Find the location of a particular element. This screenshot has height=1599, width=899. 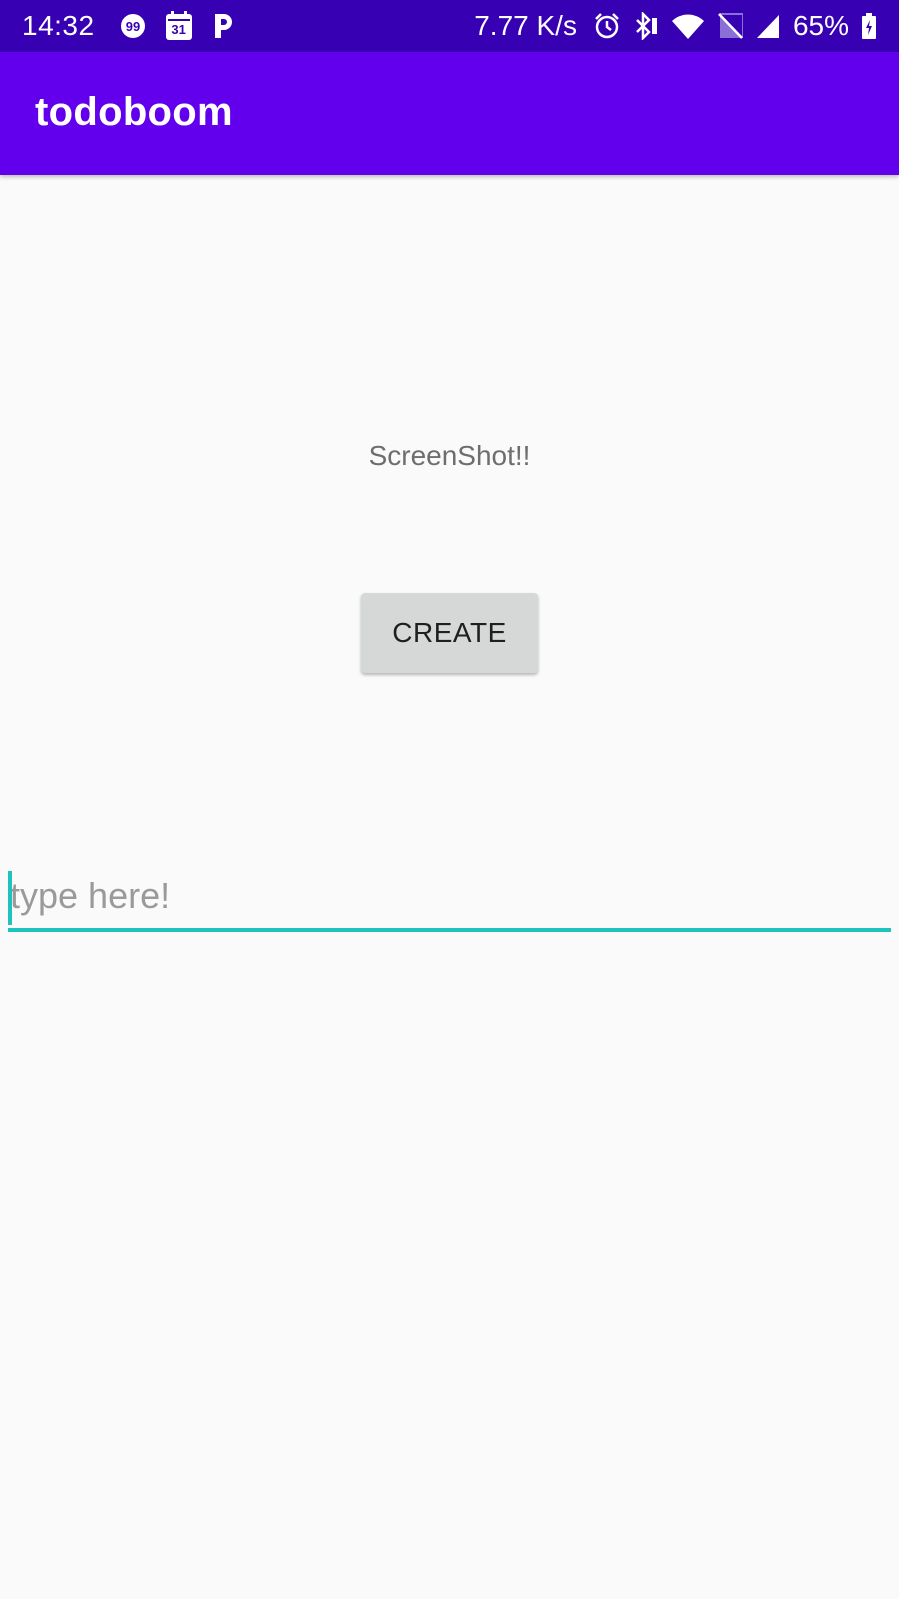

svg-text: 99 is located at coordinates (132, 26).